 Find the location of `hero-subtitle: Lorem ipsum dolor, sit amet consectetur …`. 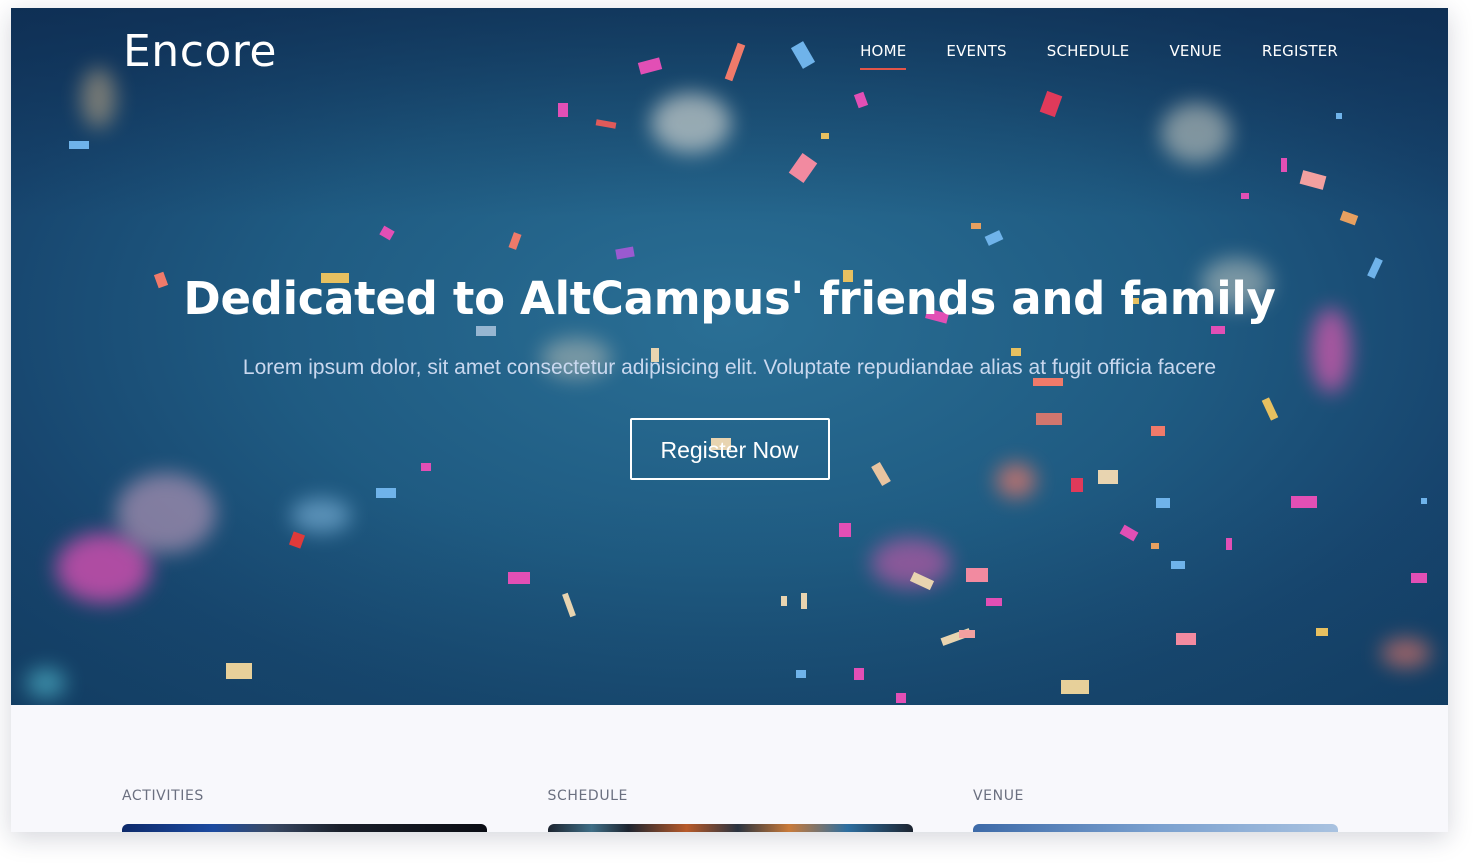

hero-subtitle: Lorem ipsum dolor, sit amet consectetur … is located at coordinates (729, 367).